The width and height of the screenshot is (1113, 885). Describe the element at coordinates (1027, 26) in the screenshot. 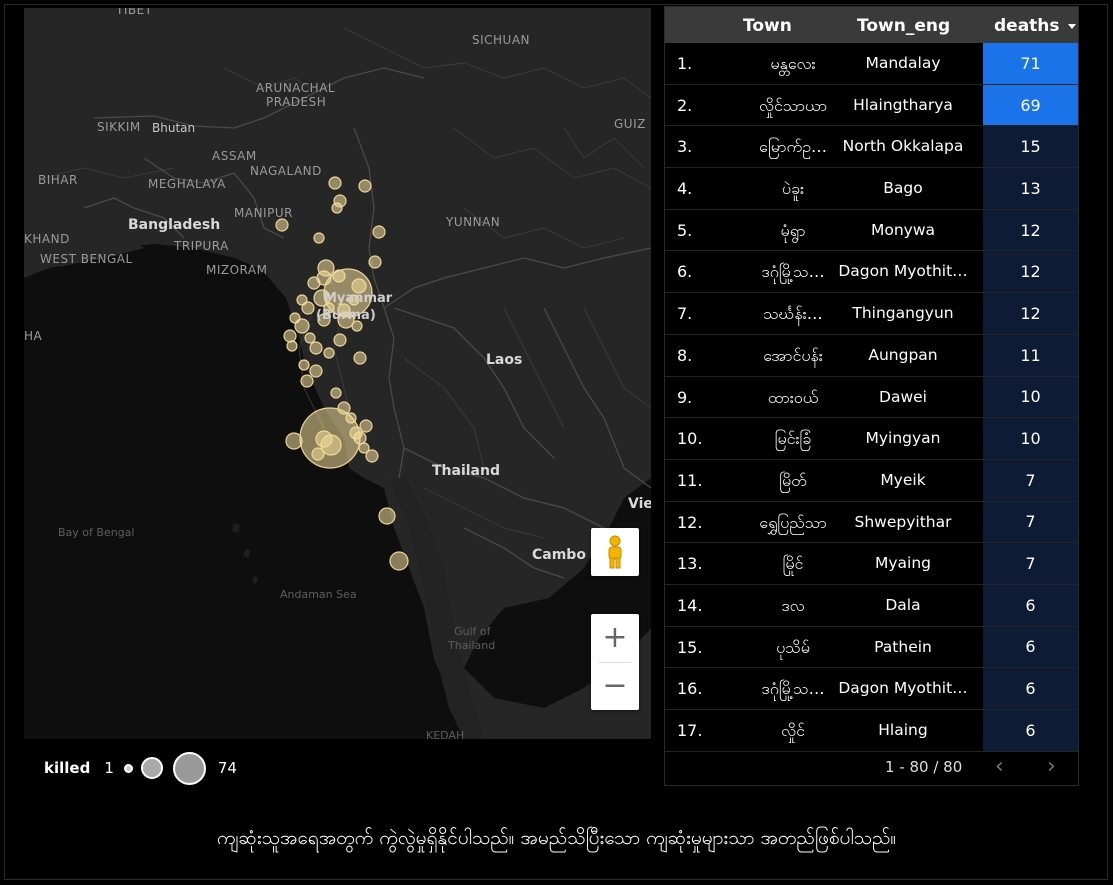

I see `column-header-deaths: deaths` at that location.